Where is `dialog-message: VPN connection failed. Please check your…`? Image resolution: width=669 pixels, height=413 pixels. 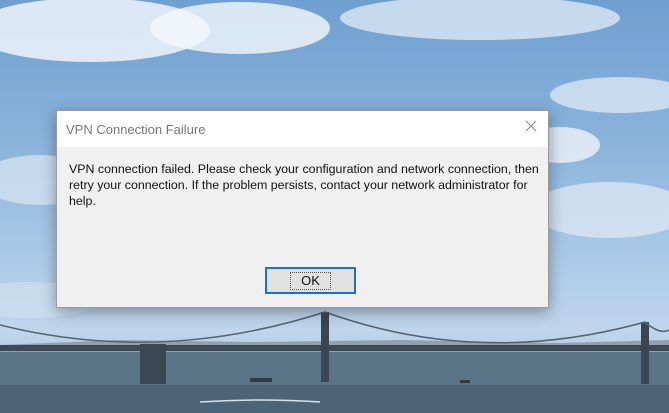
dialog-message: VPN connection failed. Please check your… is located at coordinates (304, 185).